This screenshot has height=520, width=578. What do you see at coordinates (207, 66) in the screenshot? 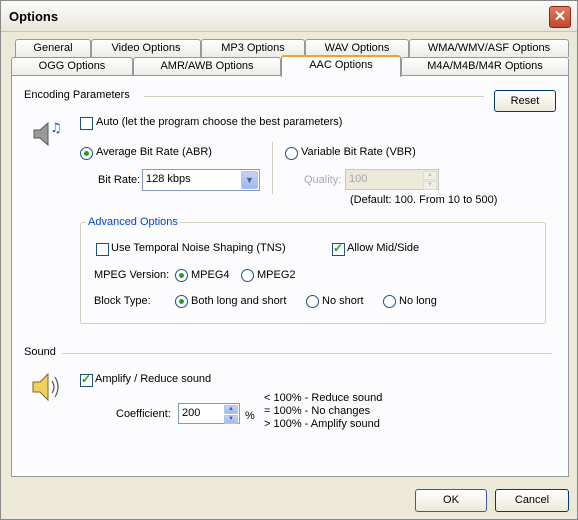
I see `tab-amr-options: AMR/AWB Options` at bounding box center [207, 66].